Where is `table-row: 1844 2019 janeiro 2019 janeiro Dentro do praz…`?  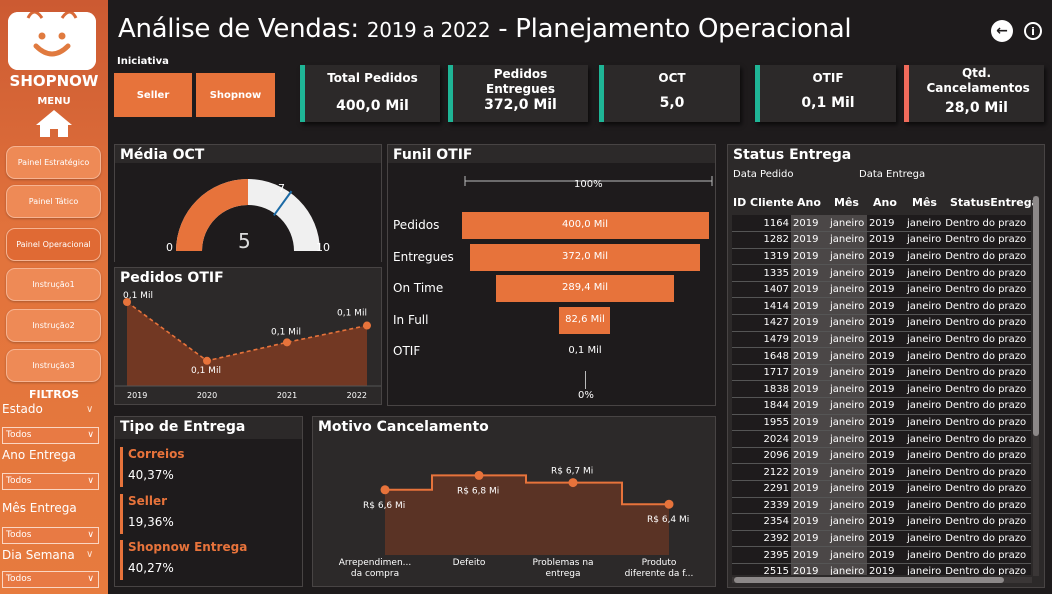 table-row: 1844 2019 janeiro 2019 janeiro Dentro do praz… is located at coordinates (882, 406).